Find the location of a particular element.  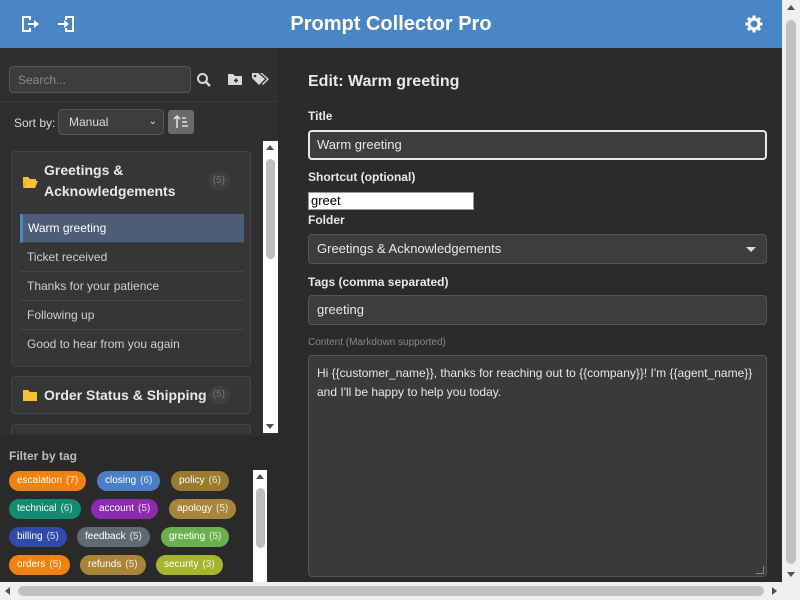

tag-account: account (5) is located at coordinates (125, 509).